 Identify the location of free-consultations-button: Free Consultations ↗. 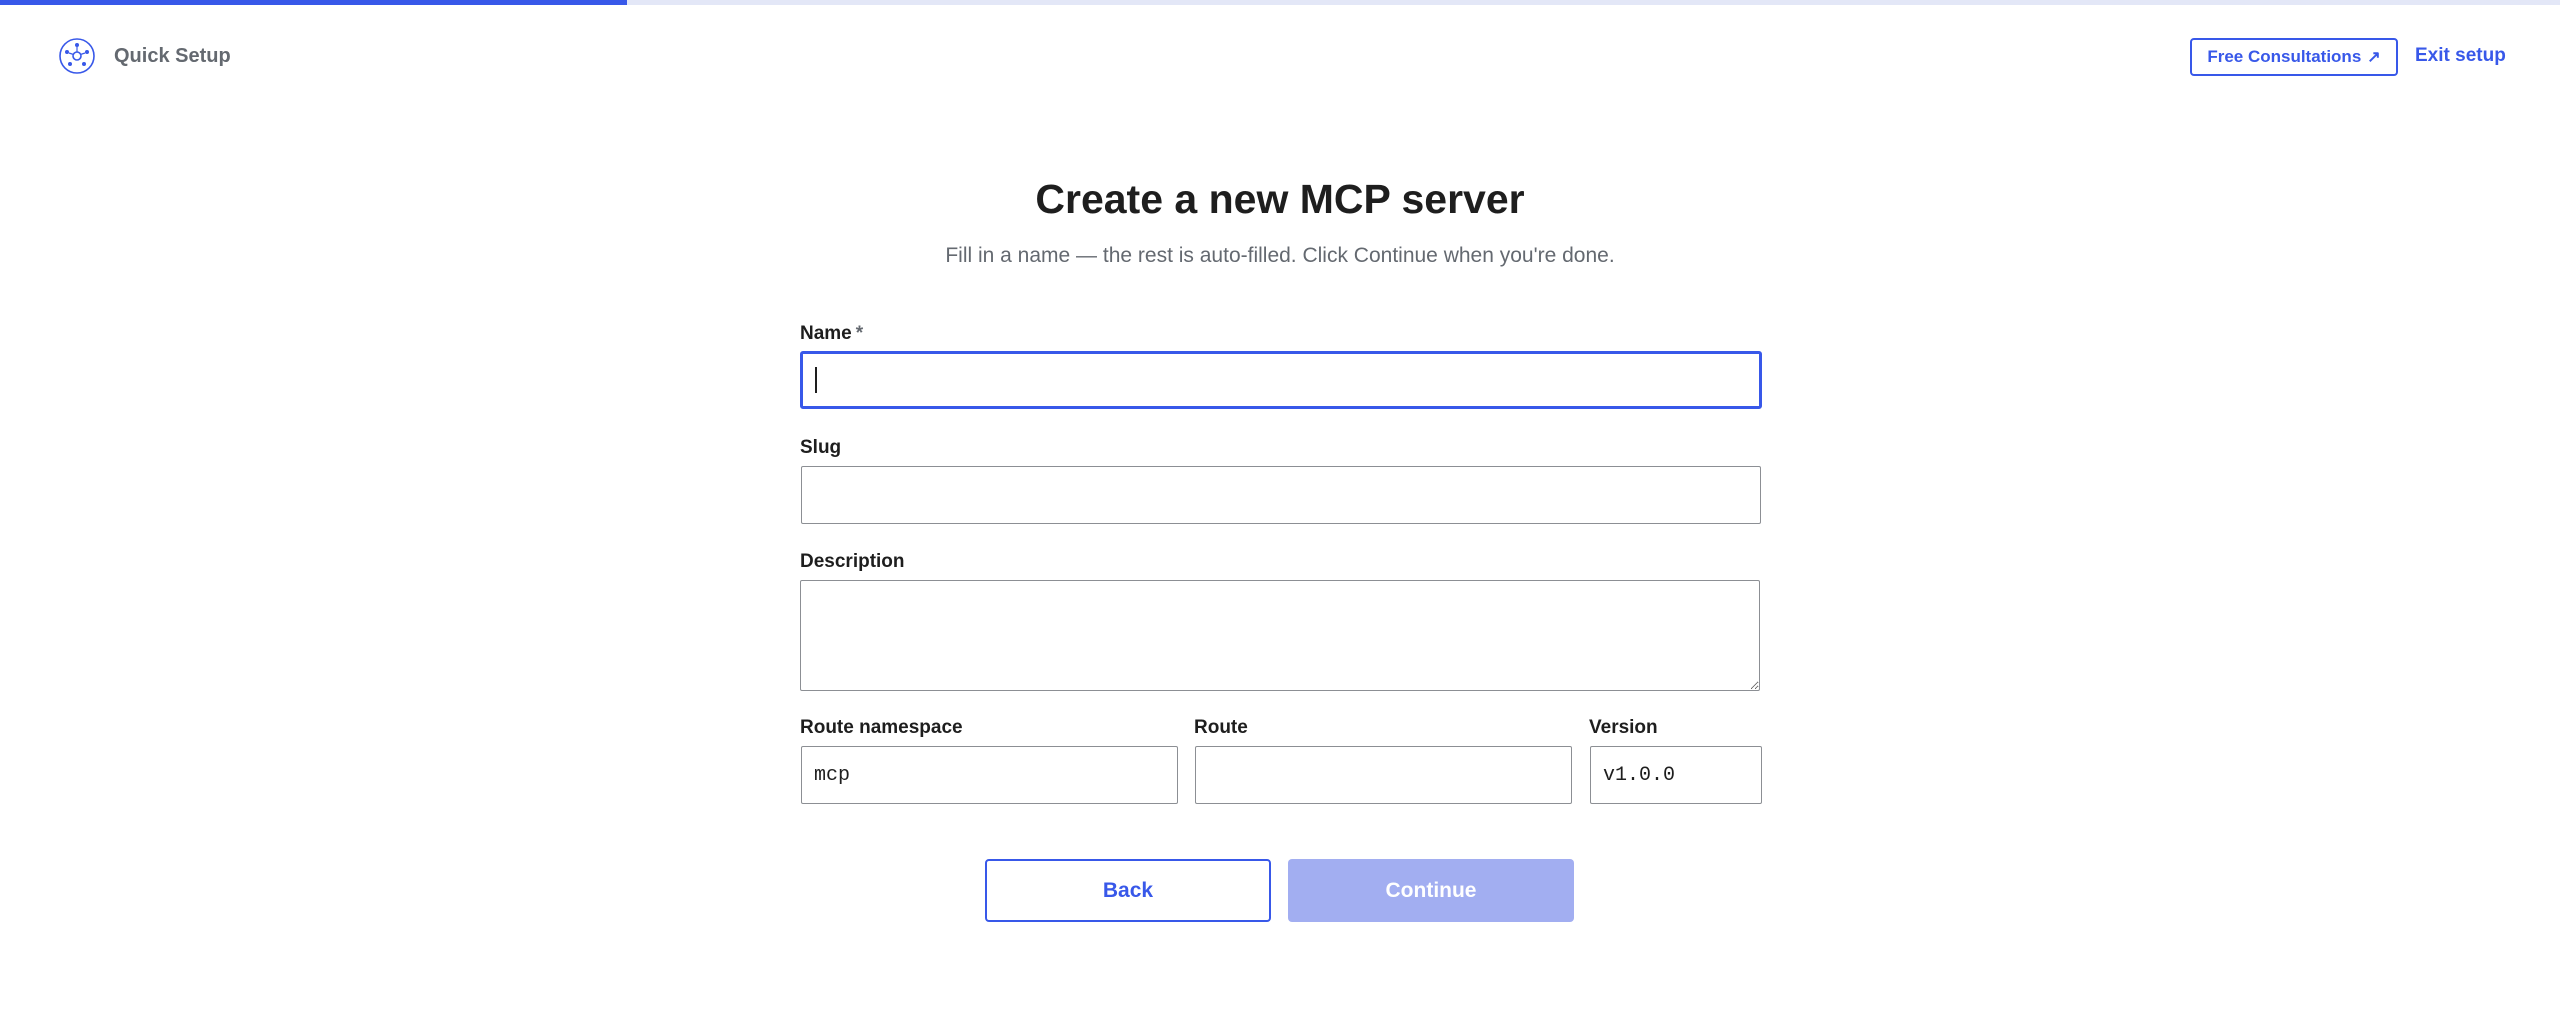
(2294, 57).